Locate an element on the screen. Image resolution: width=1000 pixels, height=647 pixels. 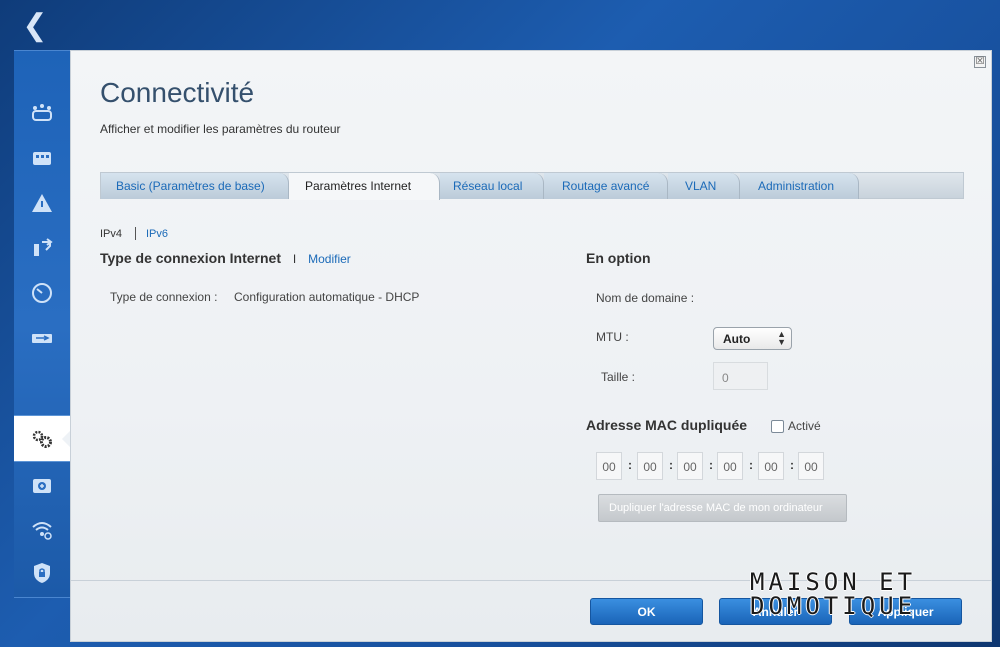
page-title: Connectivité is located at coordinates (177, 92).